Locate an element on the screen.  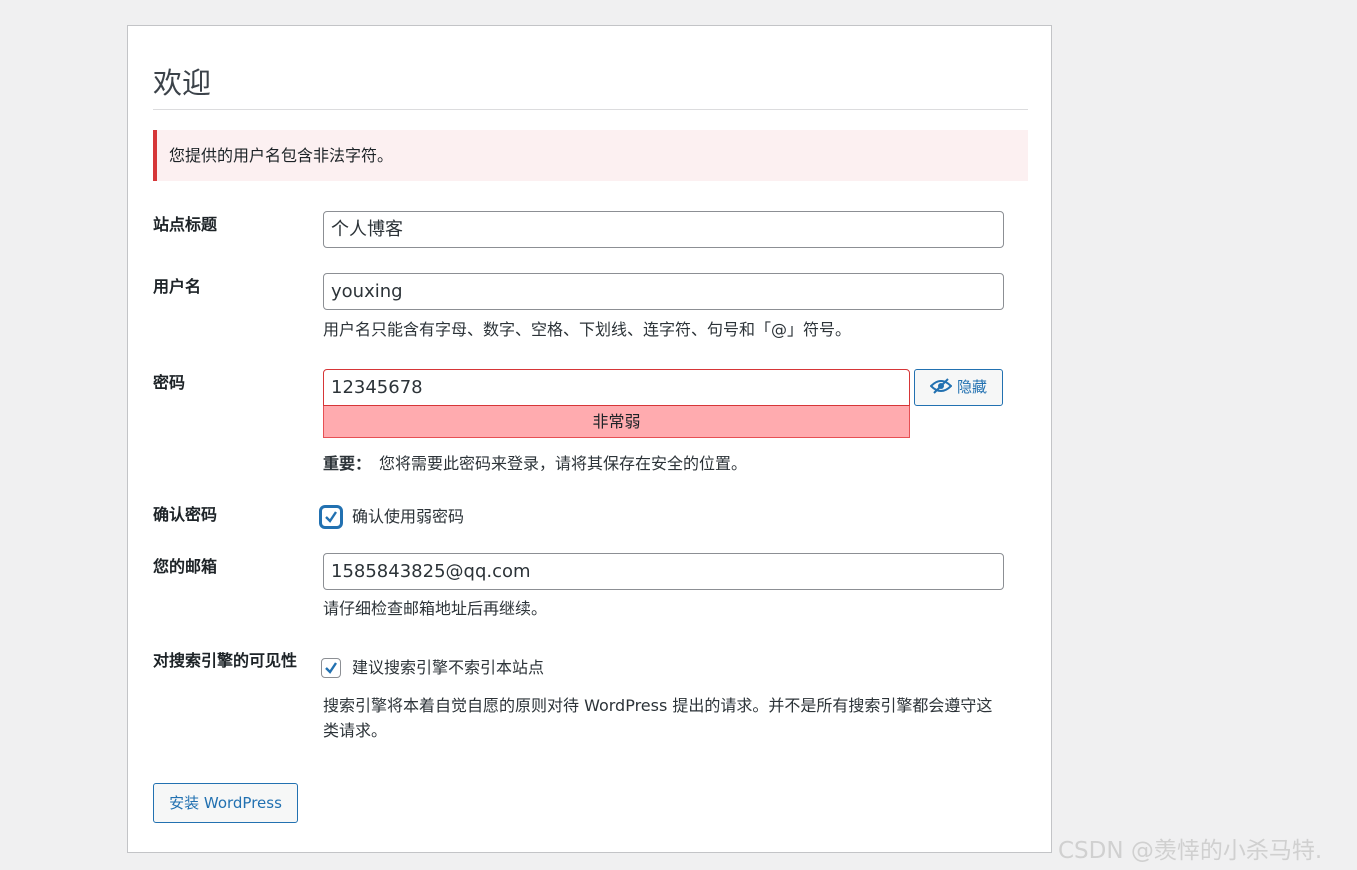
password-label: 密码 is located at coordinates (169, 382).